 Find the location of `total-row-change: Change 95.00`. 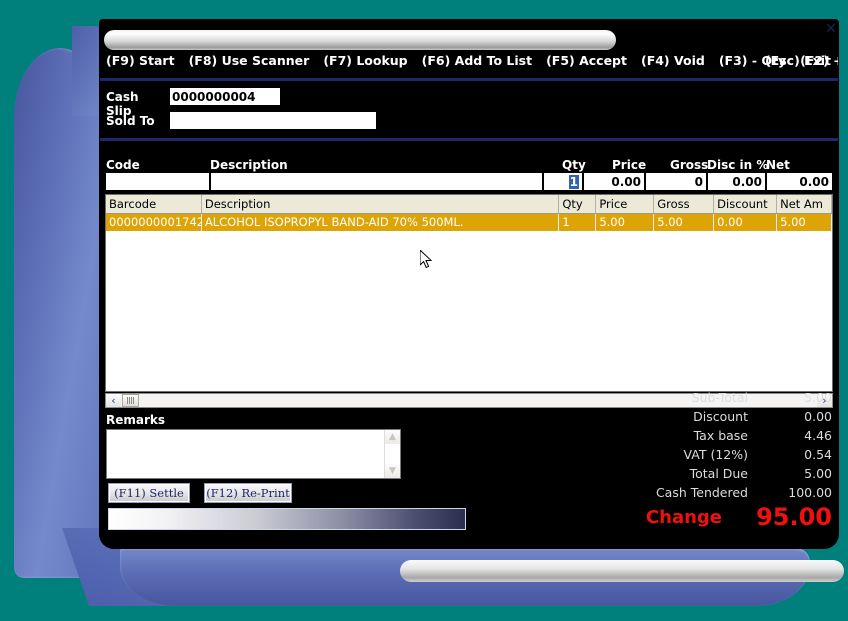

total-row-change: Change 95.00 is located at coordinates (681, 517).